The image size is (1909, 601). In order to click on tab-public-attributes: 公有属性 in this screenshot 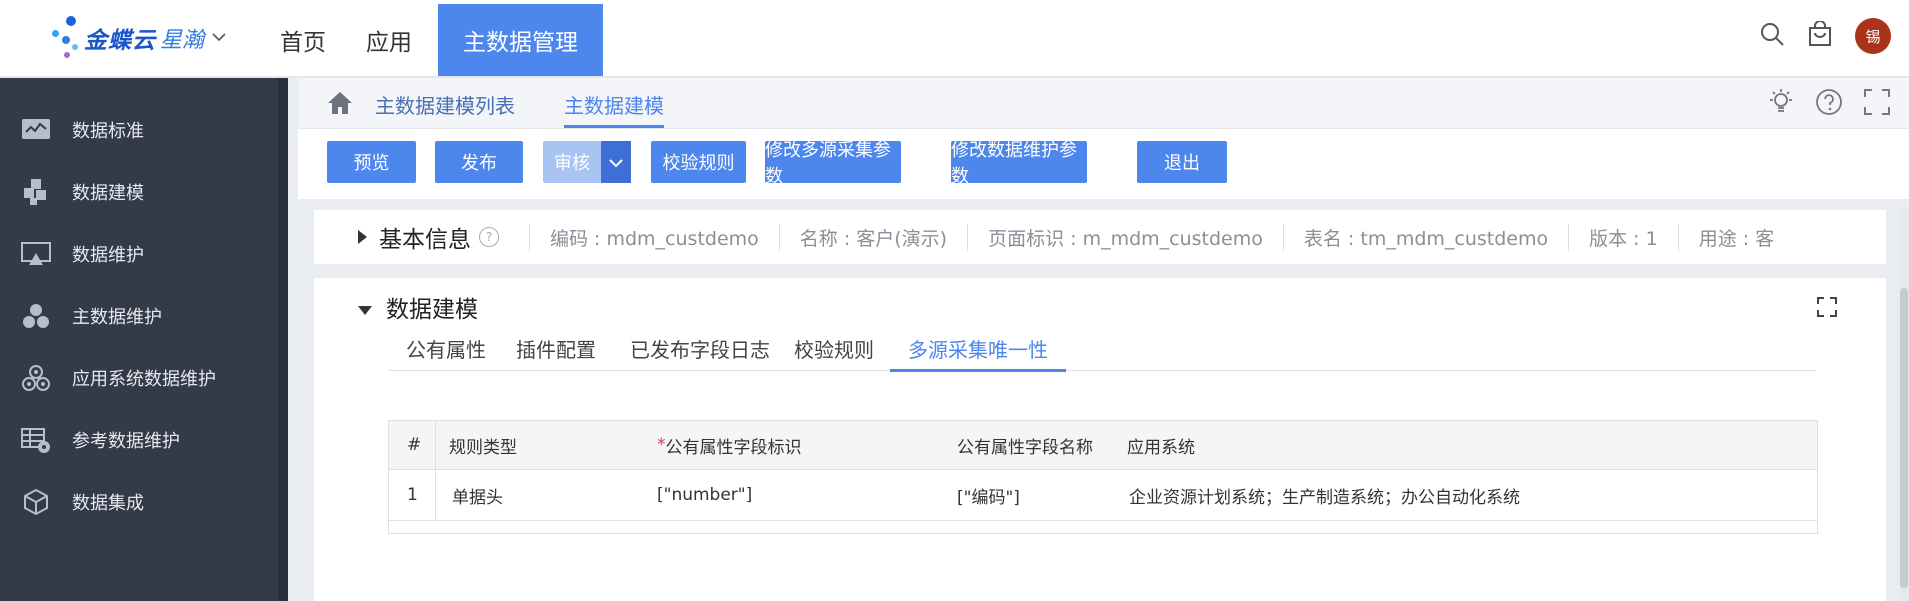, I will do `click(446, 351)`.